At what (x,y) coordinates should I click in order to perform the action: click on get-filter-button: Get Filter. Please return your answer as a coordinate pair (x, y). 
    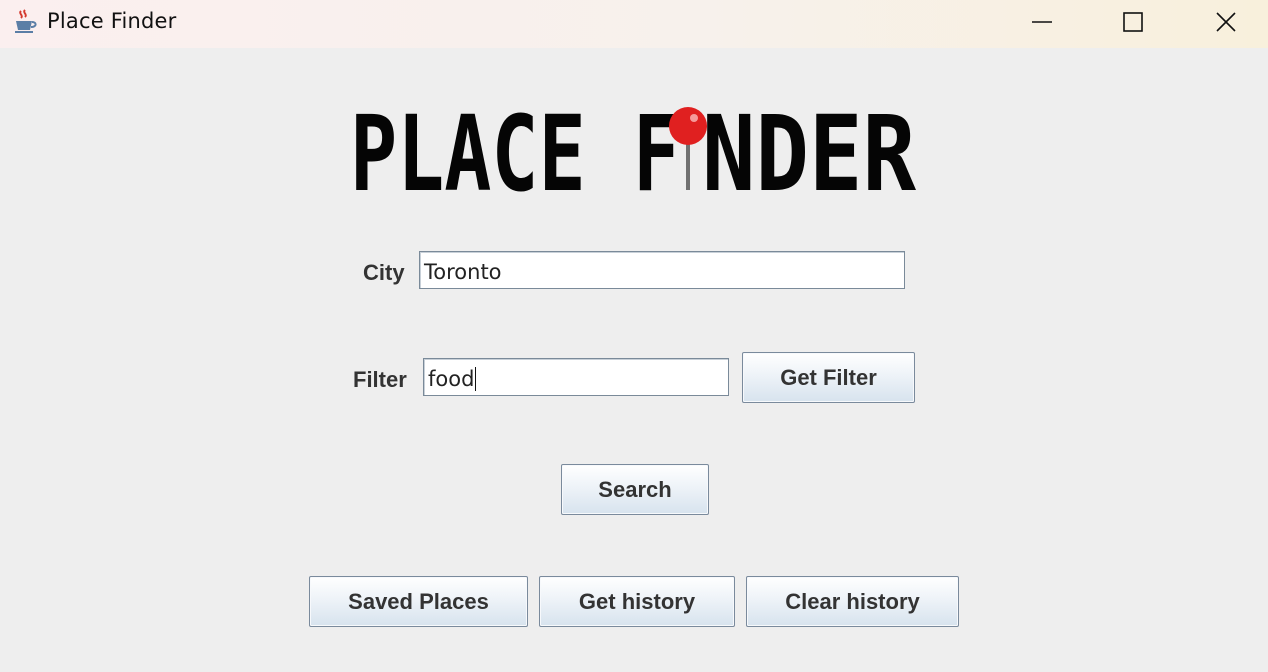
    Looking at the image, I should click on (828, 377).